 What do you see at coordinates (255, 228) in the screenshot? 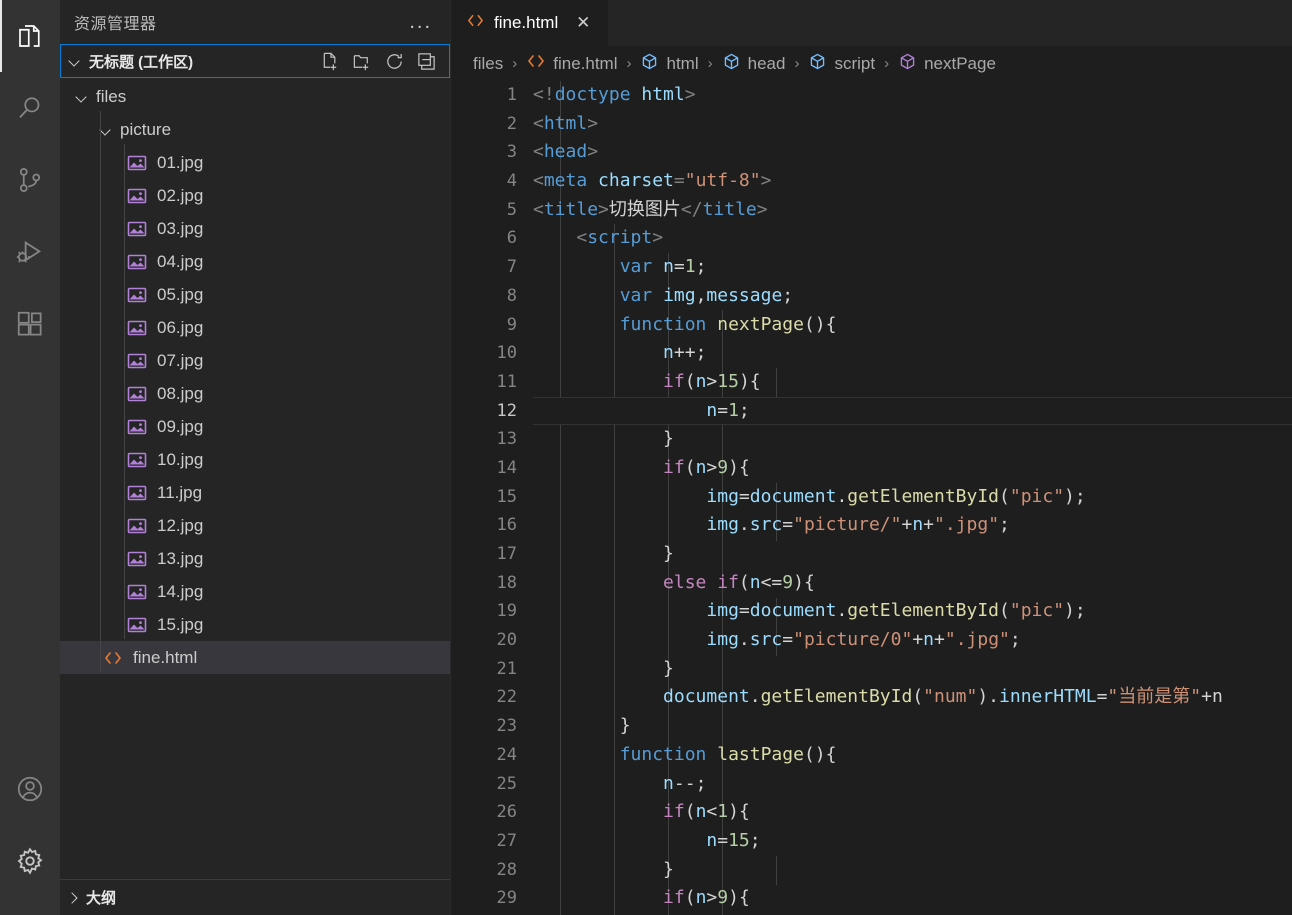
I see `tree-file-03.jpg: 03.jpg` at bounding box center [255, 228].